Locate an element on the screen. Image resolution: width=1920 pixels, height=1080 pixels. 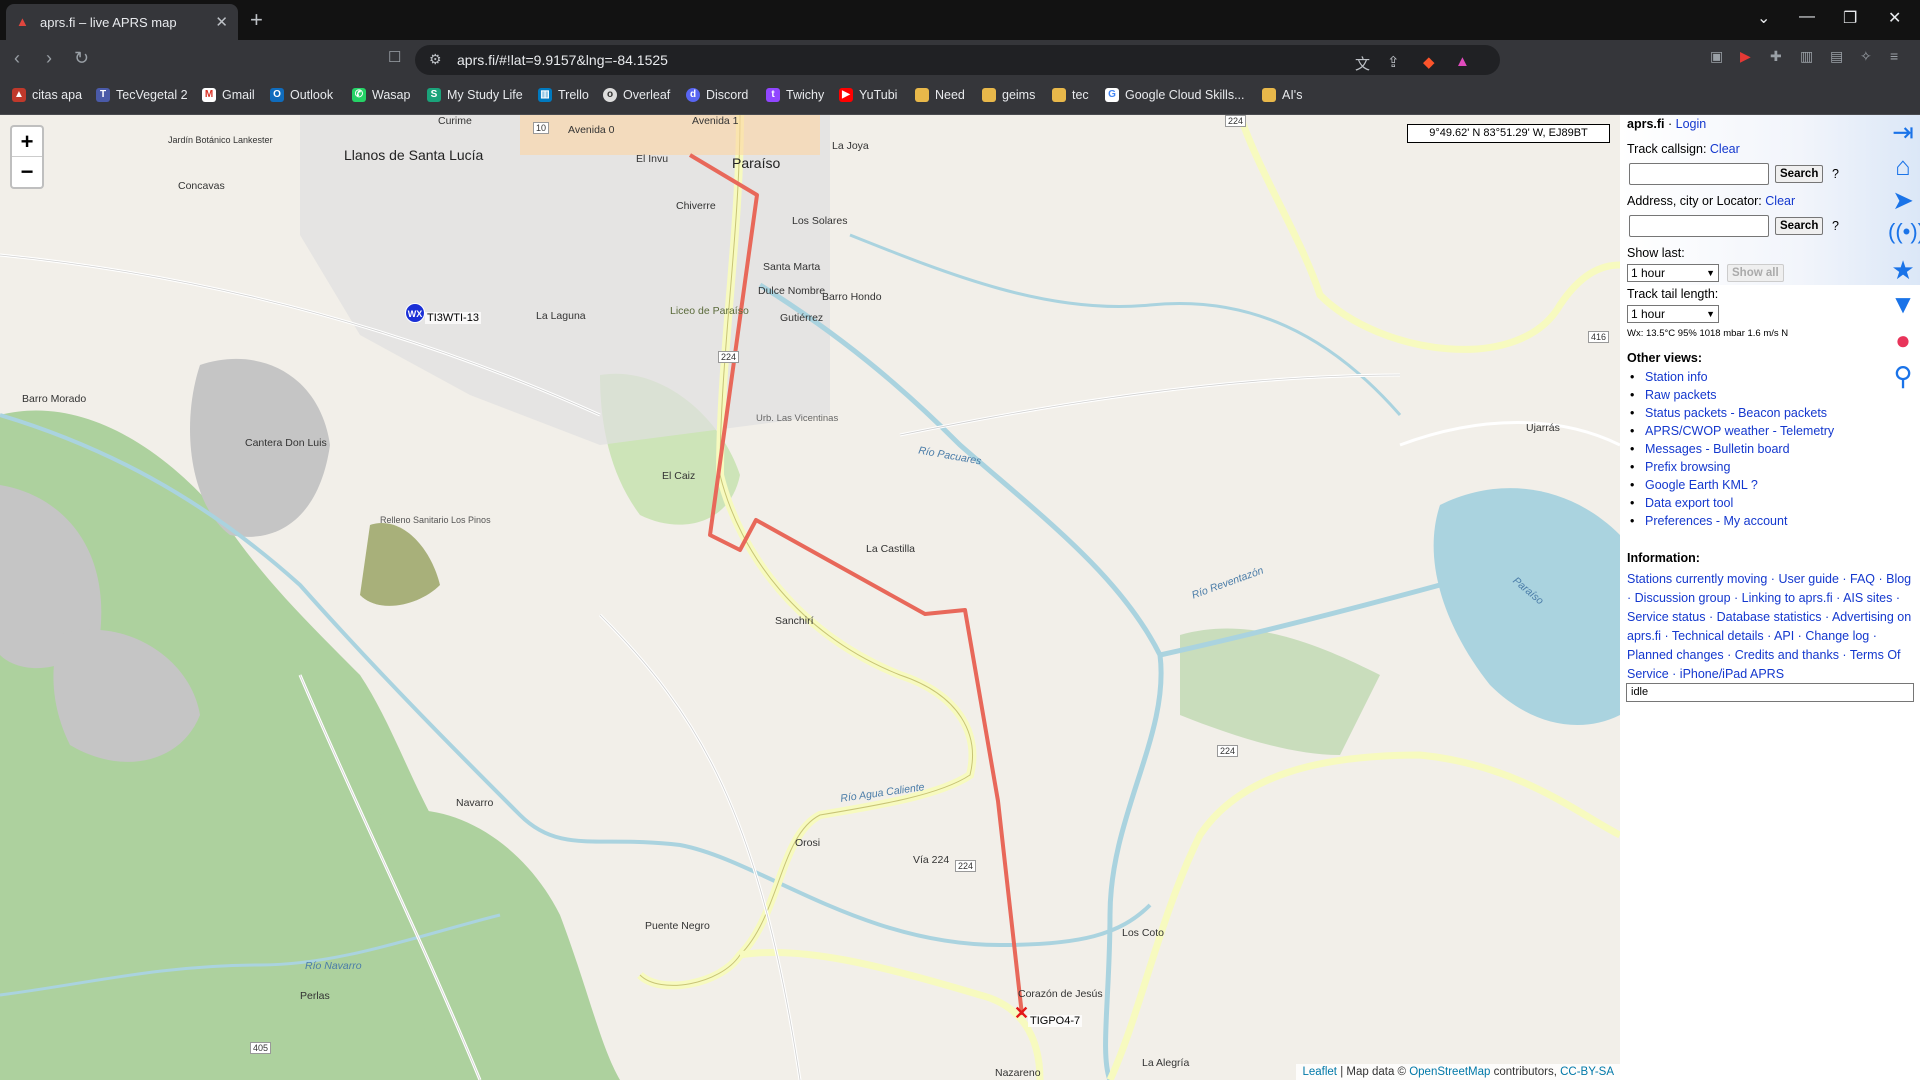
reload-icon: ↻ is located at coordinates (81, 58).